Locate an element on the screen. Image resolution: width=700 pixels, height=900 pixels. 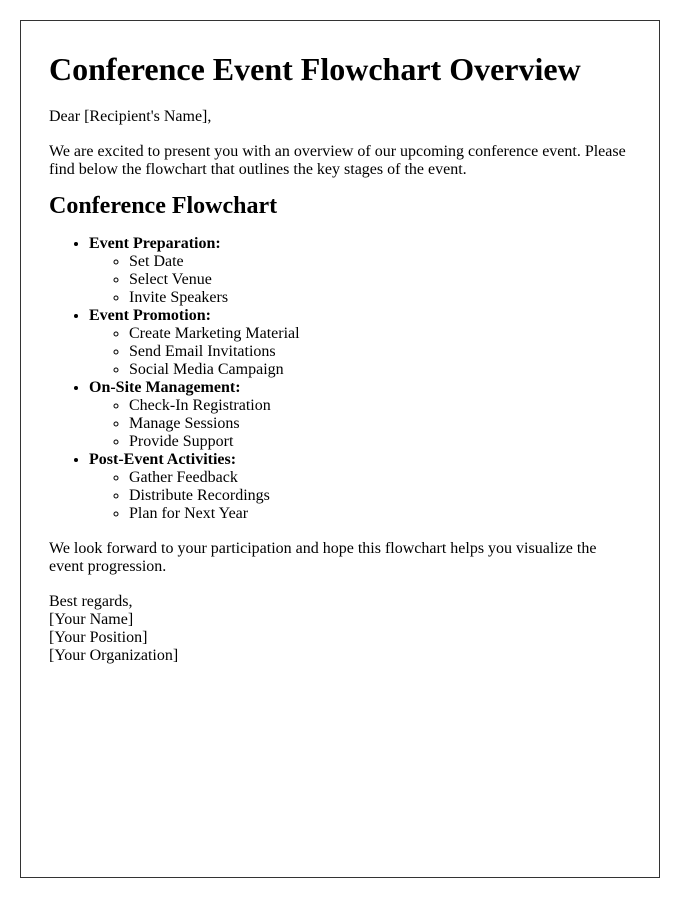
task-item: Social Media Campaign is located at coordinates (380, 370).